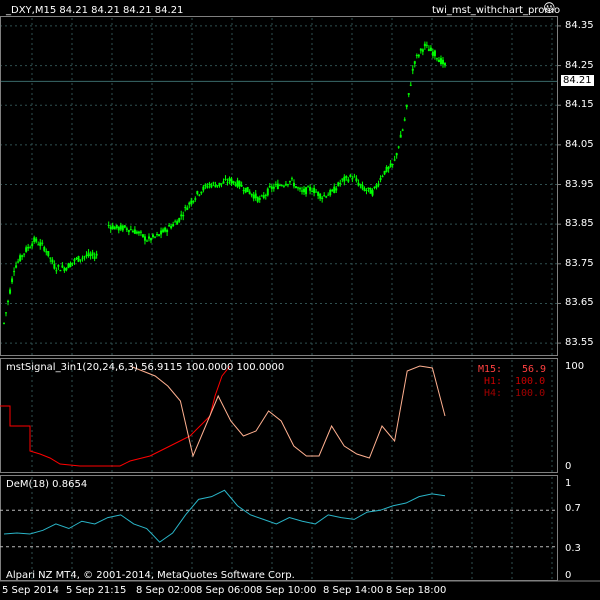 This screenshot has width=600, height=600. I want to click on dem-line, so click(278, 518).